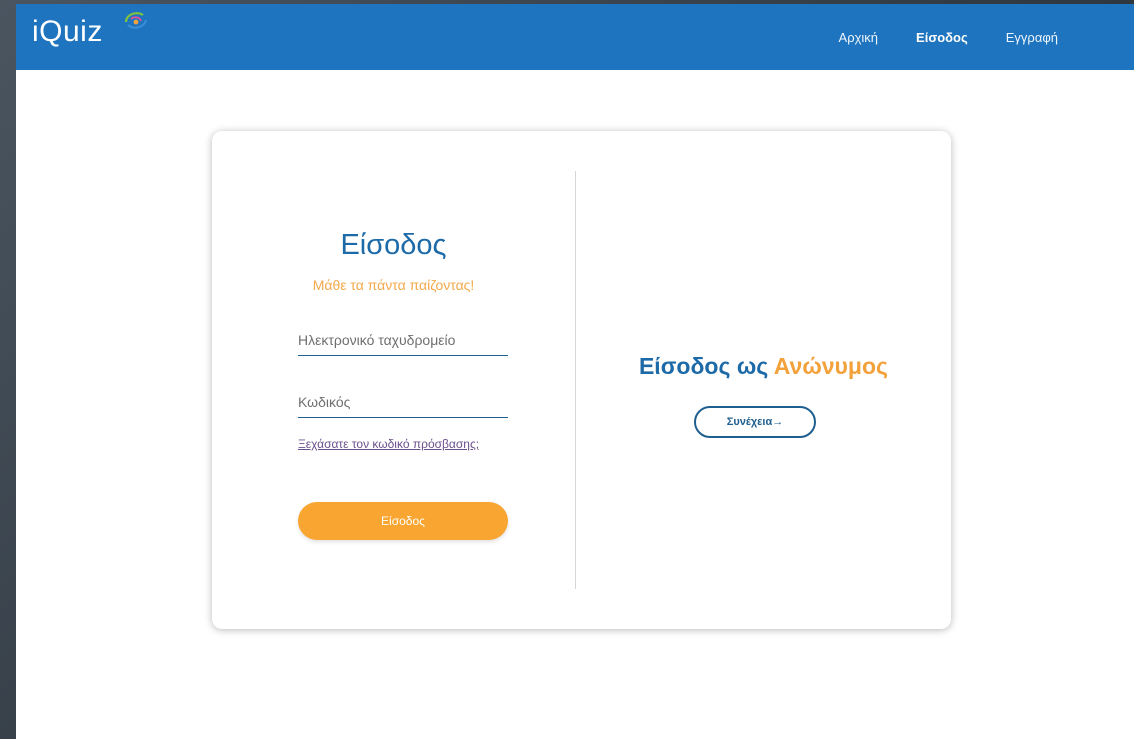  What do you see at coordinates (942, 37) in the screenshot?
I see `nav-login-link: Είσοδος` at bounding box center [942, 37].